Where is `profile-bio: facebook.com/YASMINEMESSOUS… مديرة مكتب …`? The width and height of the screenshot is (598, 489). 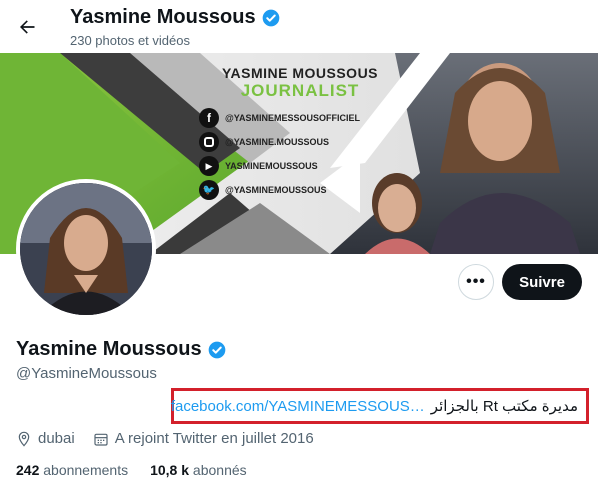
profile-bio: facebook.com/YASMINEMESSOUS… مديرة مكتب … is located at coordinates (374, 406).